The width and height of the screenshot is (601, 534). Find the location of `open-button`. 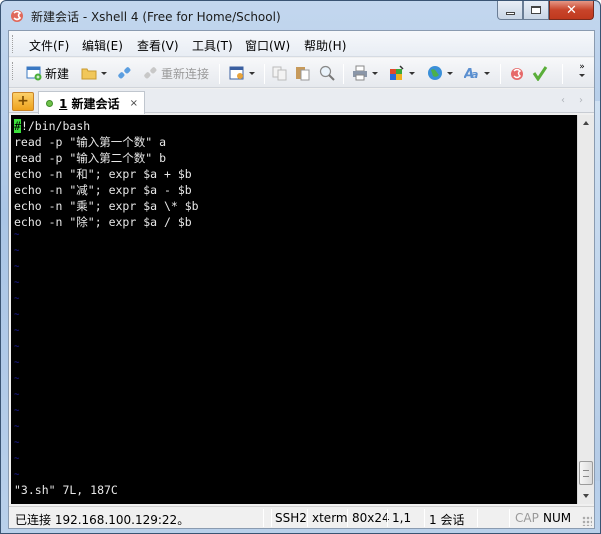

open-button is located at coordinates (94, 73).